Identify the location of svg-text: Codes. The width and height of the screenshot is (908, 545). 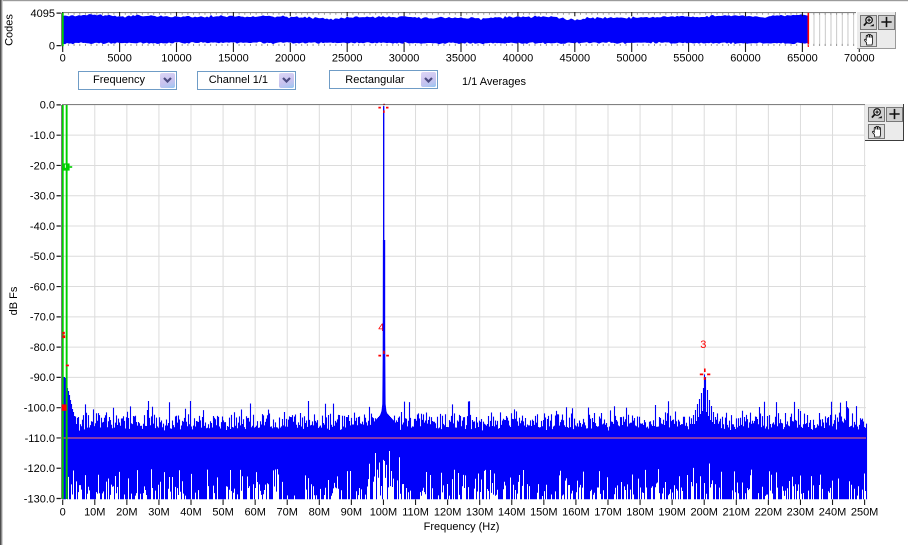
(10, 30).